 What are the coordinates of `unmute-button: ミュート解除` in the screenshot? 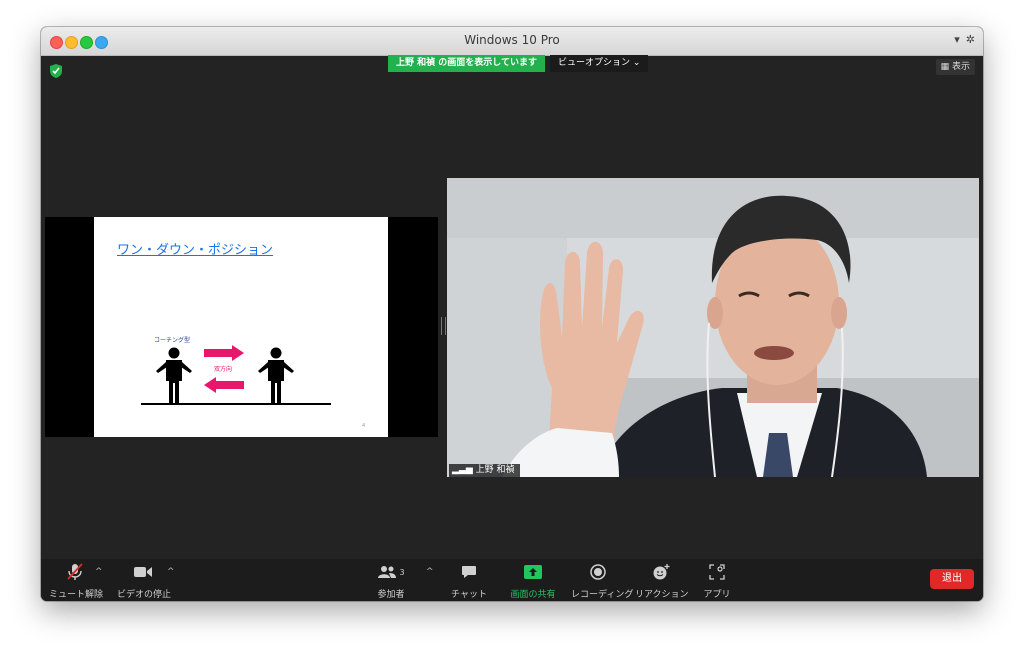 It's located at (76, 581).